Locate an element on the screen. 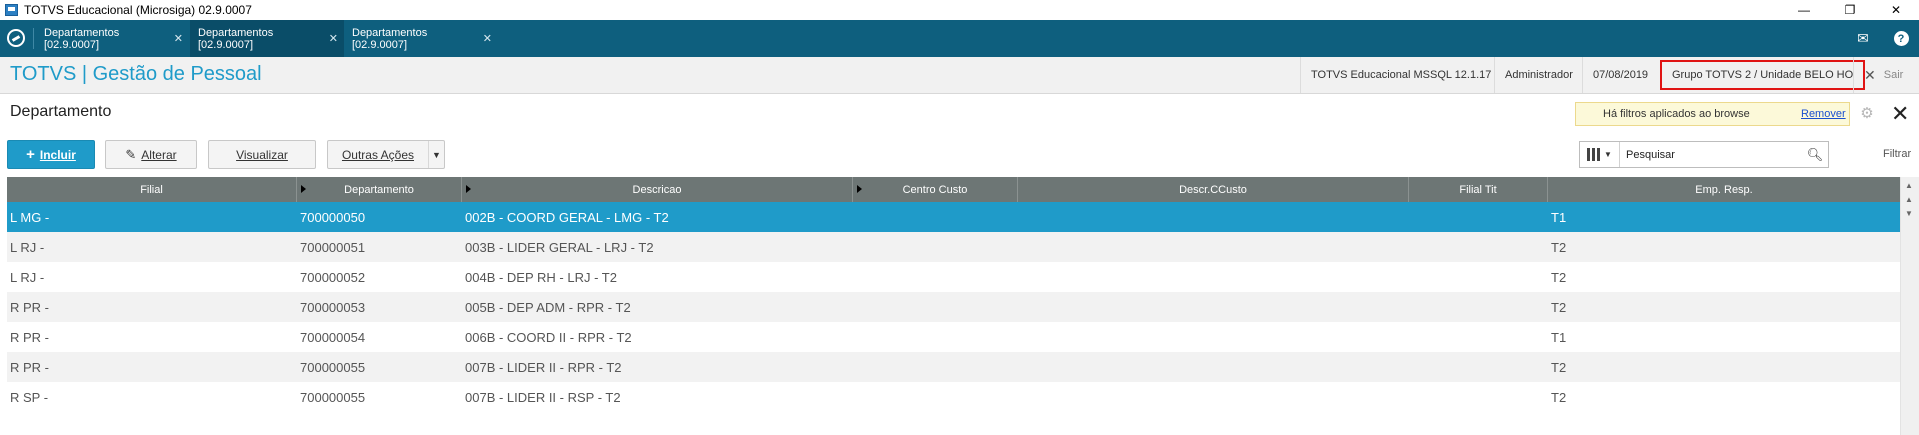 The width and height of the screenshot is (1919, 435). exit-label: Sair is located at coordinates (1893, 75).